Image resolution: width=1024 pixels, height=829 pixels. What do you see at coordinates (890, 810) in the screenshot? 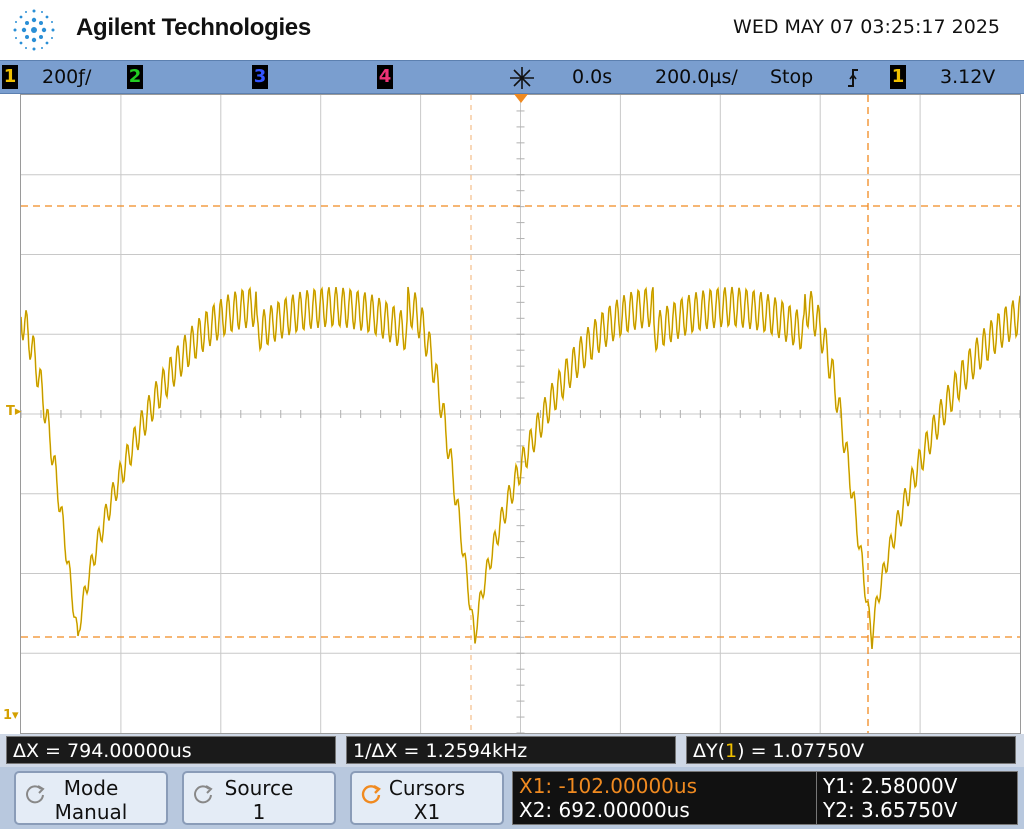
I see `cursor-y2-value: Y2: 3.65750V` at bounding box center [890, 810].